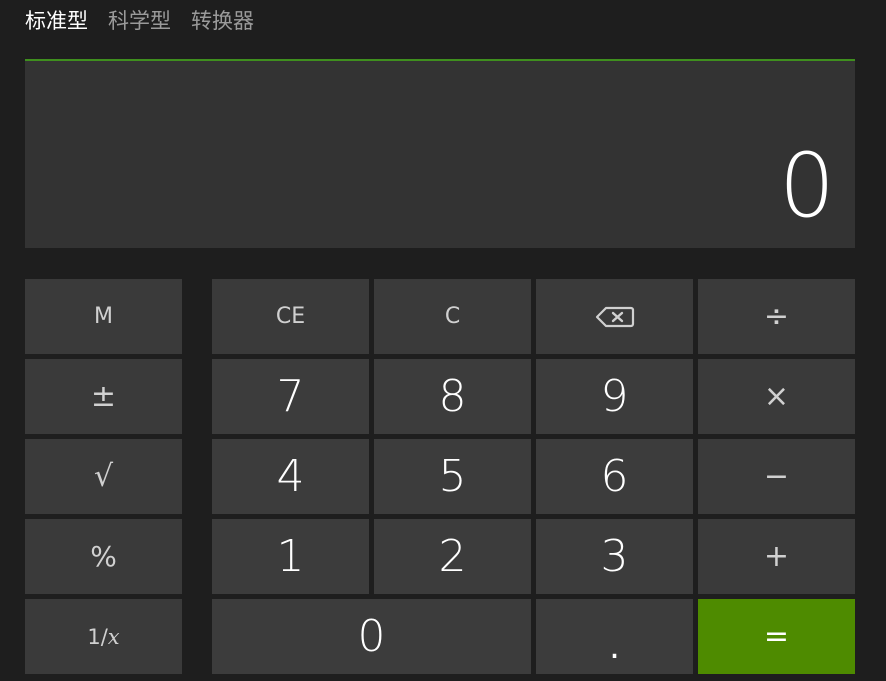 Image resolution: width=886 pixels, height=681 pixels. What do you see at coordinates (113, 636) in the screenshot?
I see `reciprocal-variable: x` at bounding box center [113, 636].